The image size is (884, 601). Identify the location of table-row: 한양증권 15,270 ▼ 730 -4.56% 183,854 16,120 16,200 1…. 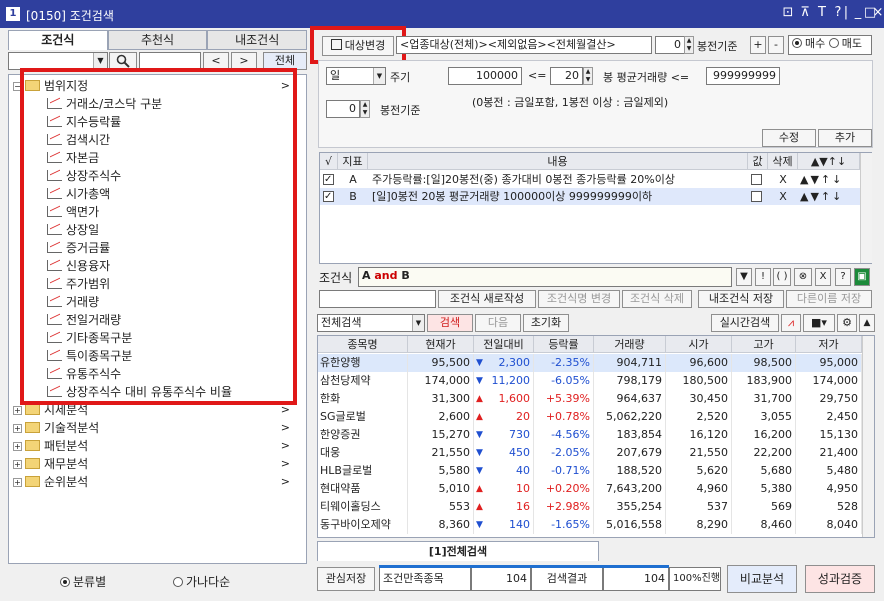
(590, 435).